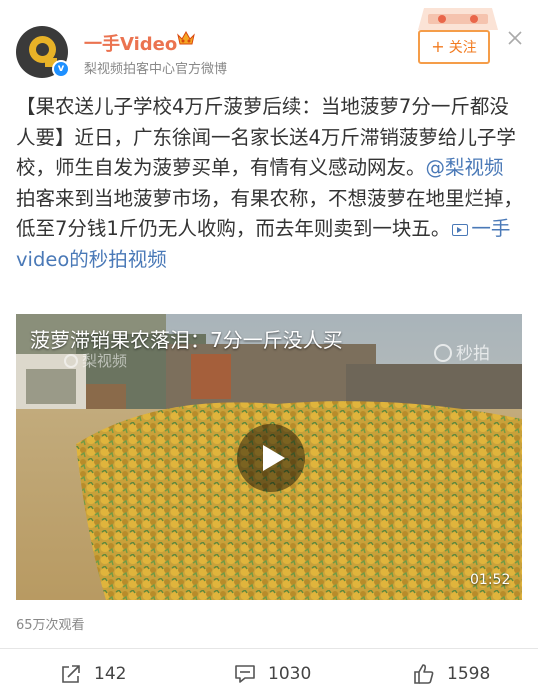 Image resolution: width=538 pixels, height=700 pixels. I want to click on comment-count: 1030, so click(290, 674).